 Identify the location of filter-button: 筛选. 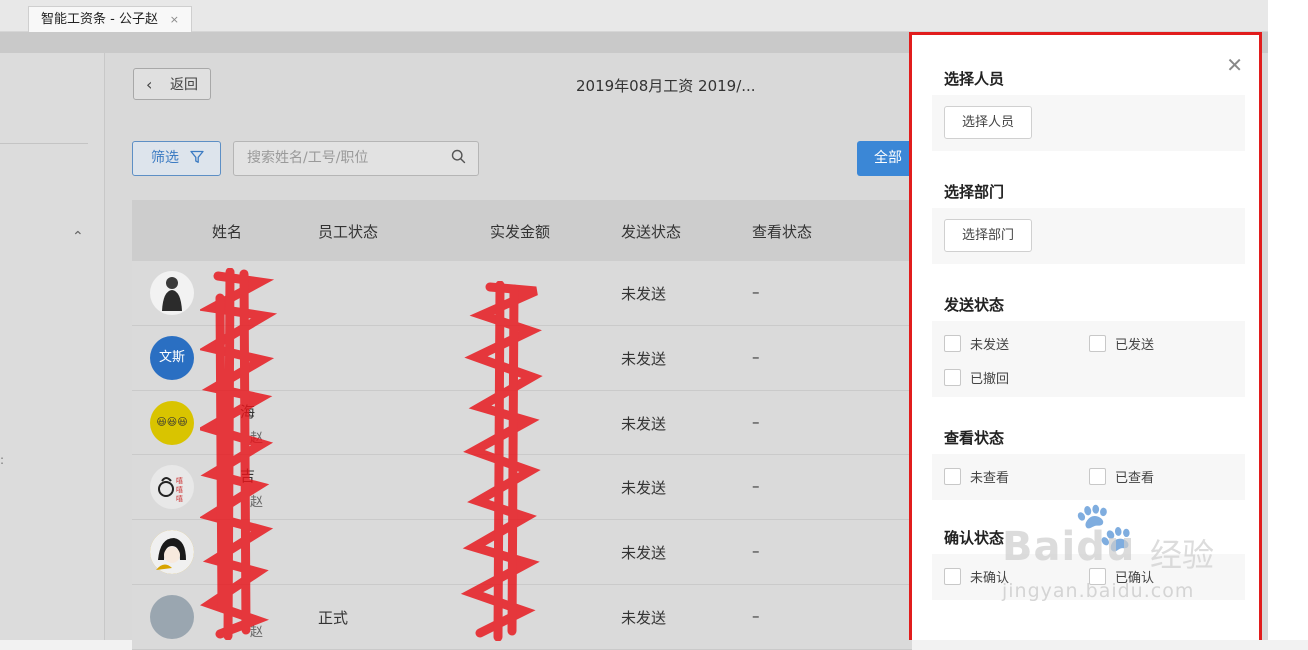
(176, 158).